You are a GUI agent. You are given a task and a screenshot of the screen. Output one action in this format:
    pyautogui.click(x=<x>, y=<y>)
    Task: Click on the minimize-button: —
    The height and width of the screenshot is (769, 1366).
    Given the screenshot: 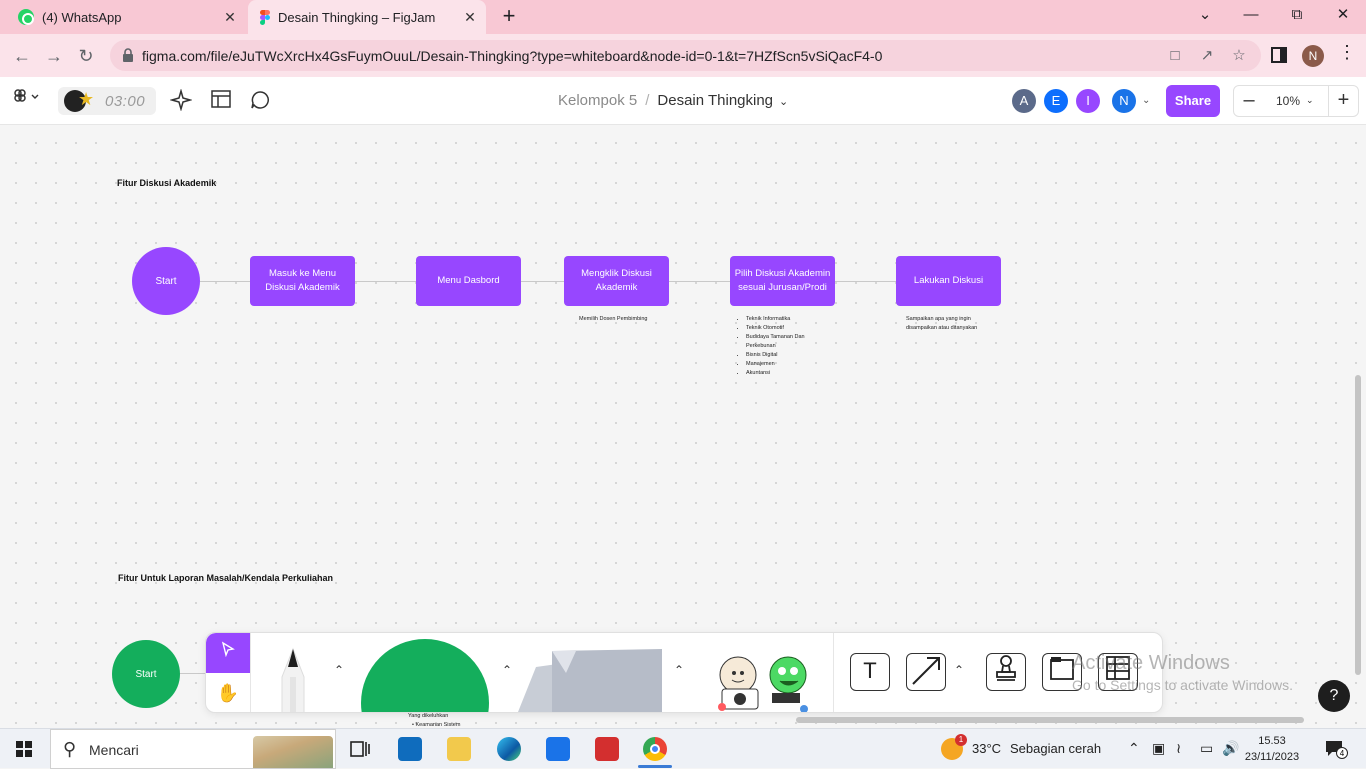 What is the action you would take?
    pyautogui.click(x=1251, y=16)
    